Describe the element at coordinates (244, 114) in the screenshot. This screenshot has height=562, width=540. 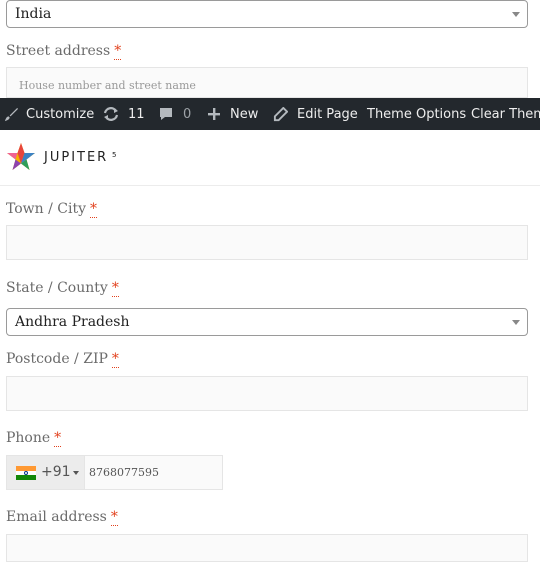
I see `new-label: New` at that location.